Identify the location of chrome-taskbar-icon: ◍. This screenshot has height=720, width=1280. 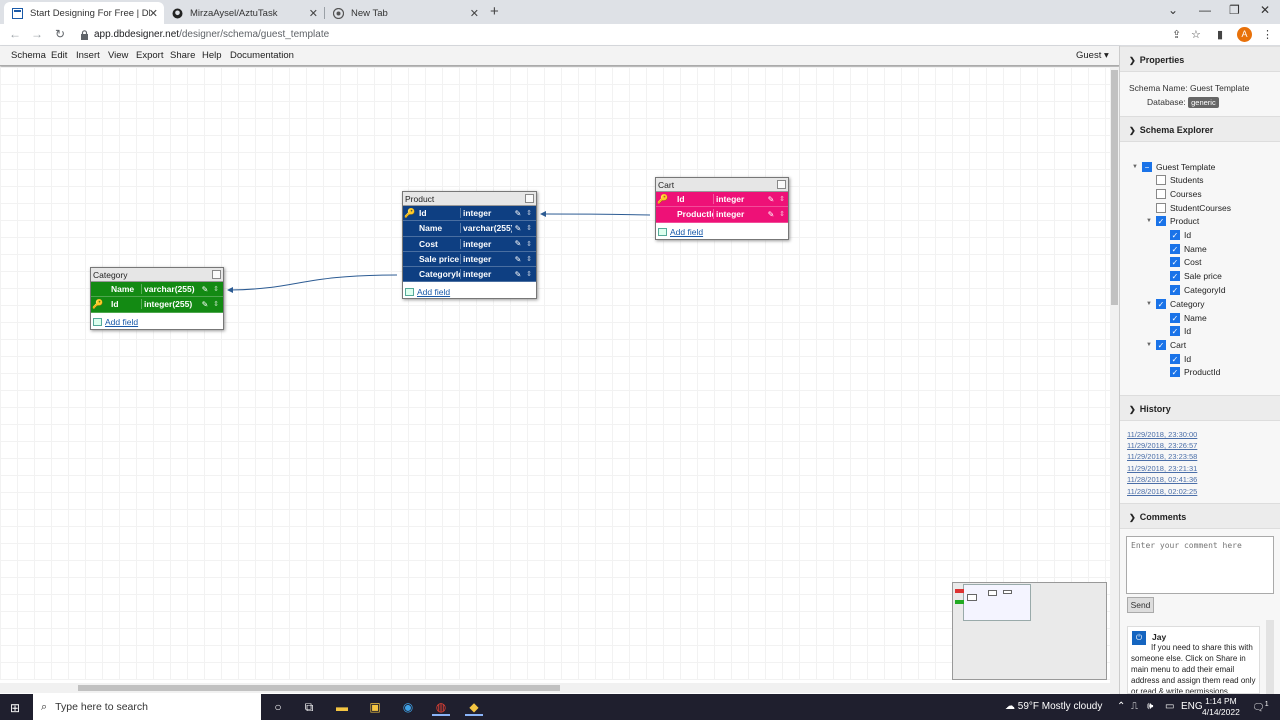
(441, 707).